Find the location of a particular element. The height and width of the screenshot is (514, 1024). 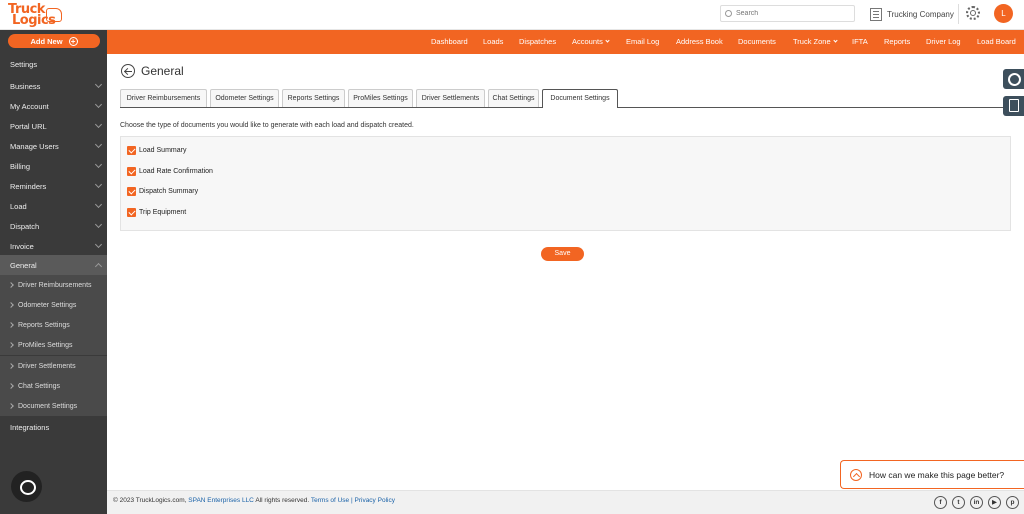

sidebar-subitem-odometer-settings: Odometer Settings is located at coordinates (53, 305).